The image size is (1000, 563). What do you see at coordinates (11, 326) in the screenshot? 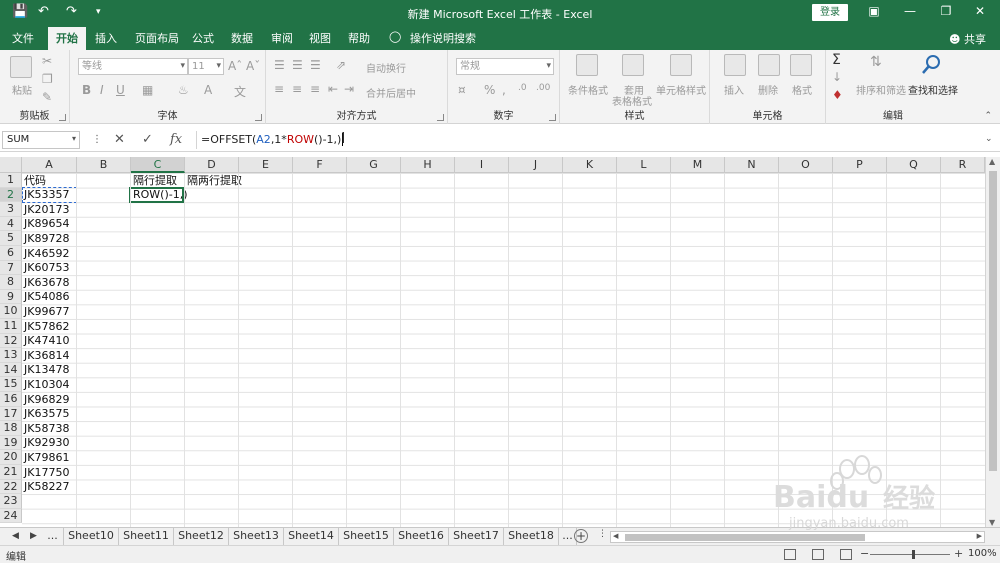
I see `row-header-11: 11` at bounding box center [11, 326].